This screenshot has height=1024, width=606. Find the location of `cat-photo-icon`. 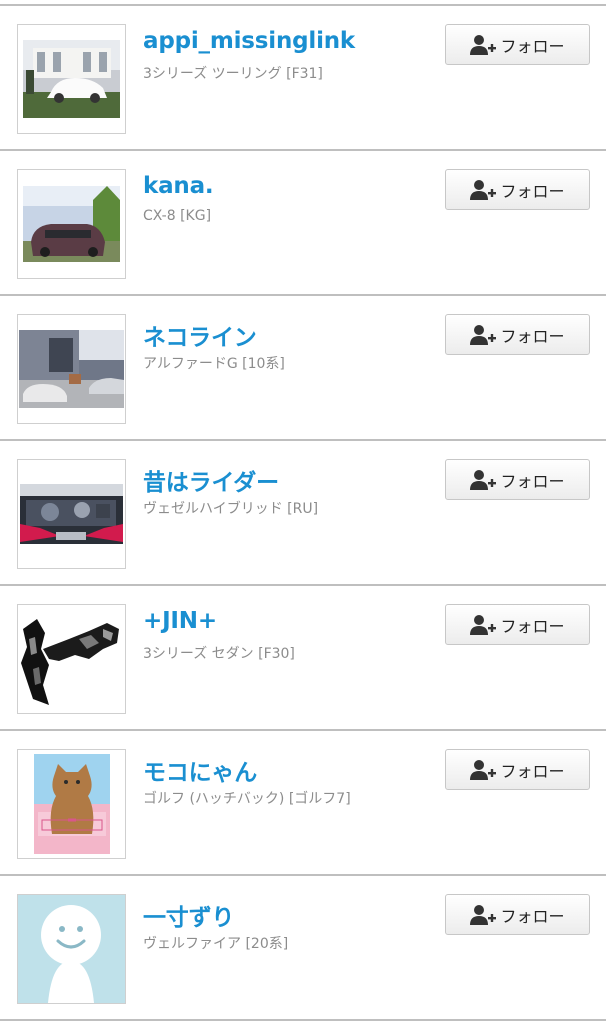

cat-photo-icon is located at coordinates (71, 804).